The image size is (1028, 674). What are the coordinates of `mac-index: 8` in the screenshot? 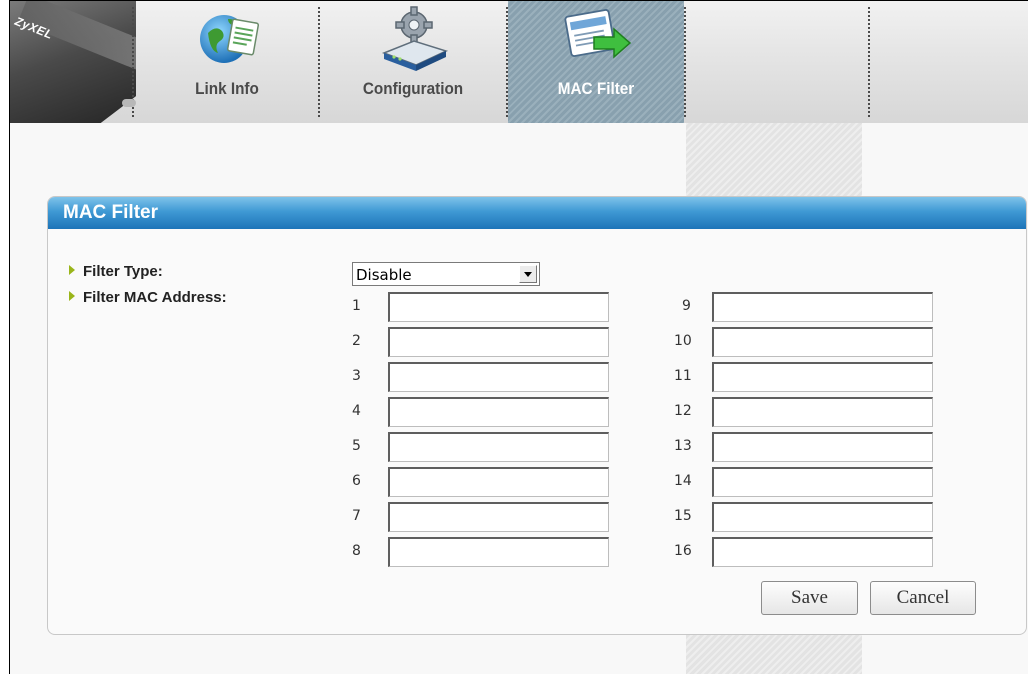 It's located at (356, 551).